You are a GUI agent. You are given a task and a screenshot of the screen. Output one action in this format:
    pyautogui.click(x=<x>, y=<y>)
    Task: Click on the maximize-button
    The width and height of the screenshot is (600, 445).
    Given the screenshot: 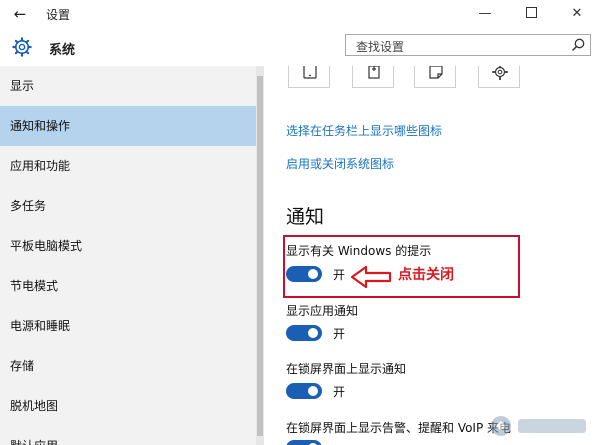 What is the action you would take?
    pyautogui.click(x=531, y=14)
    